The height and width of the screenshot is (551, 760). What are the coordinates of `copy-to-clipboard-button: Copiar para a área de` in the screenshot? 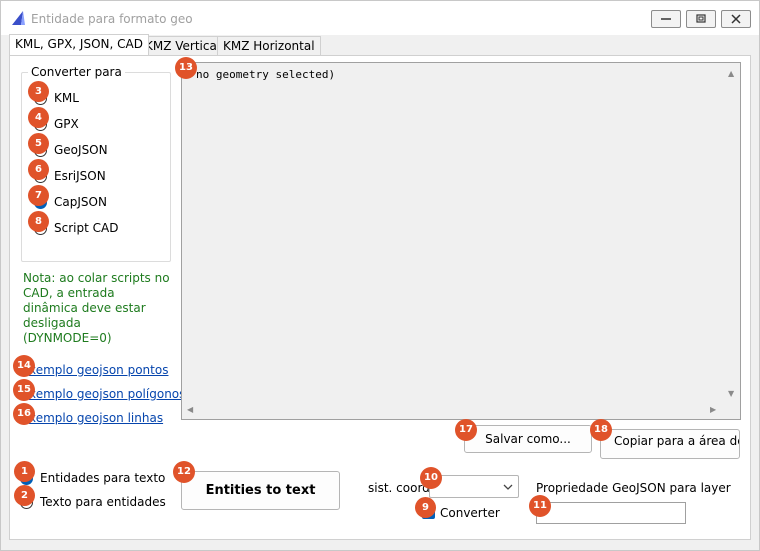 It's located at (670, 444).